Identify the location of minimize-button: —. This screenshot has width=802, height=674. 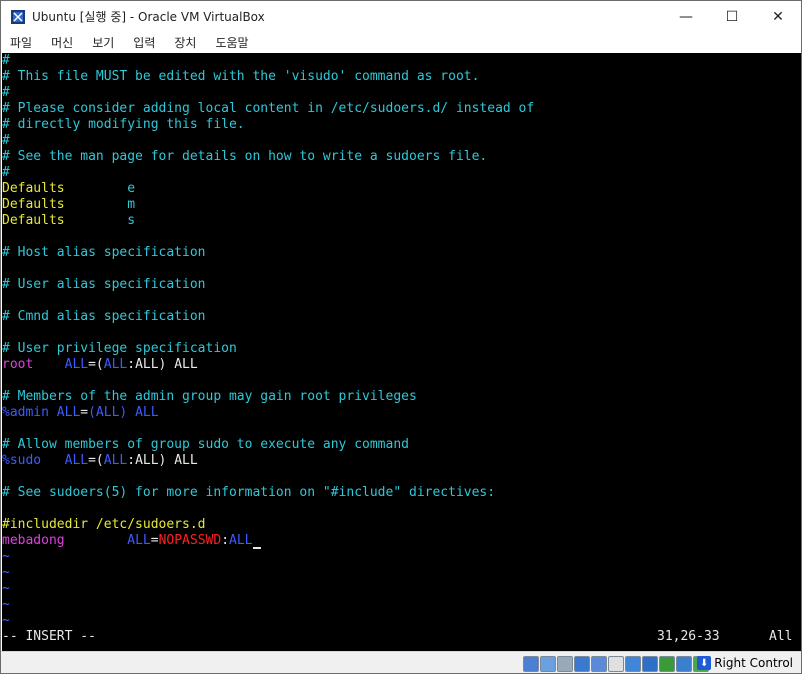
(686, 16).